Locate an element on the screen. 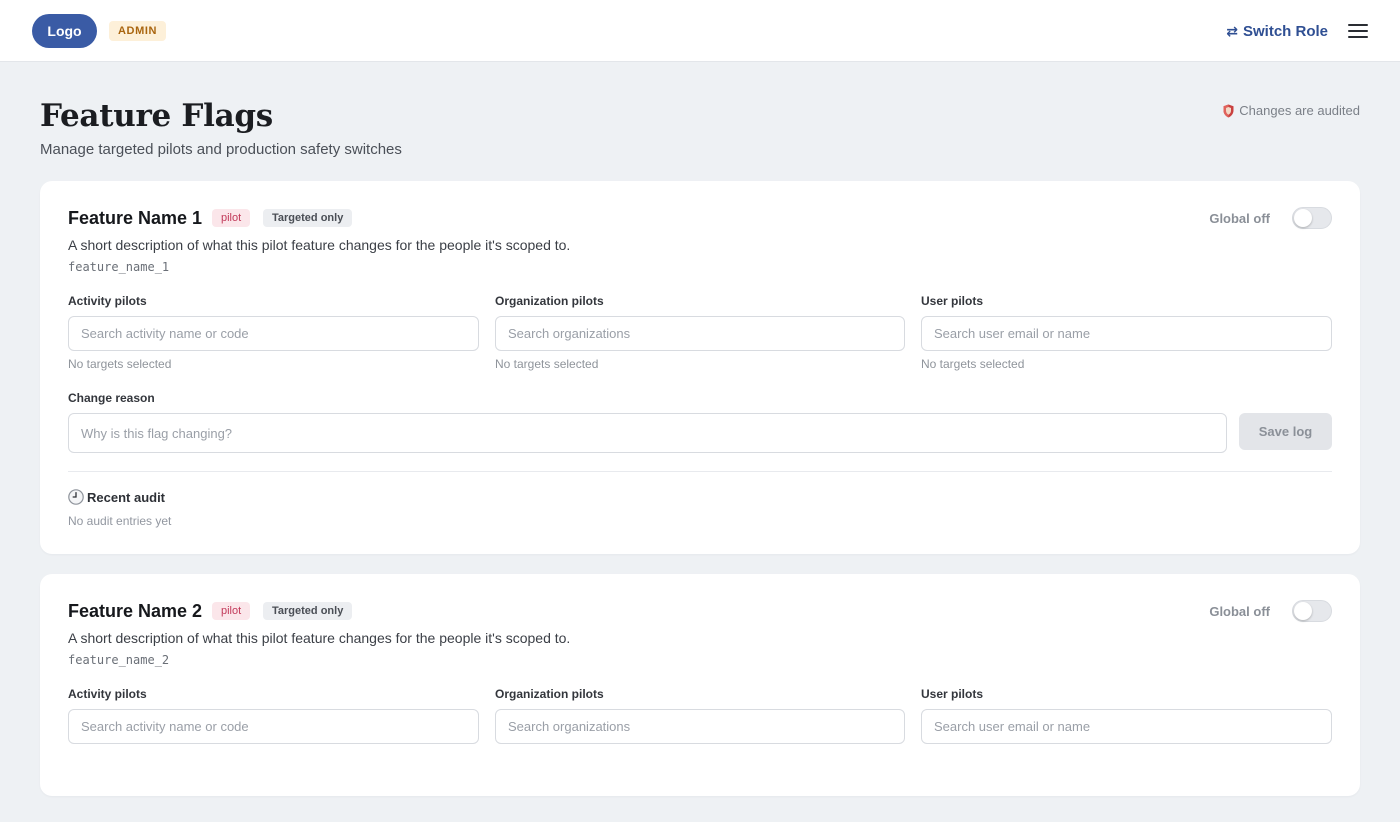  page-title: Feature Flags is located at coordinates (156, 116).